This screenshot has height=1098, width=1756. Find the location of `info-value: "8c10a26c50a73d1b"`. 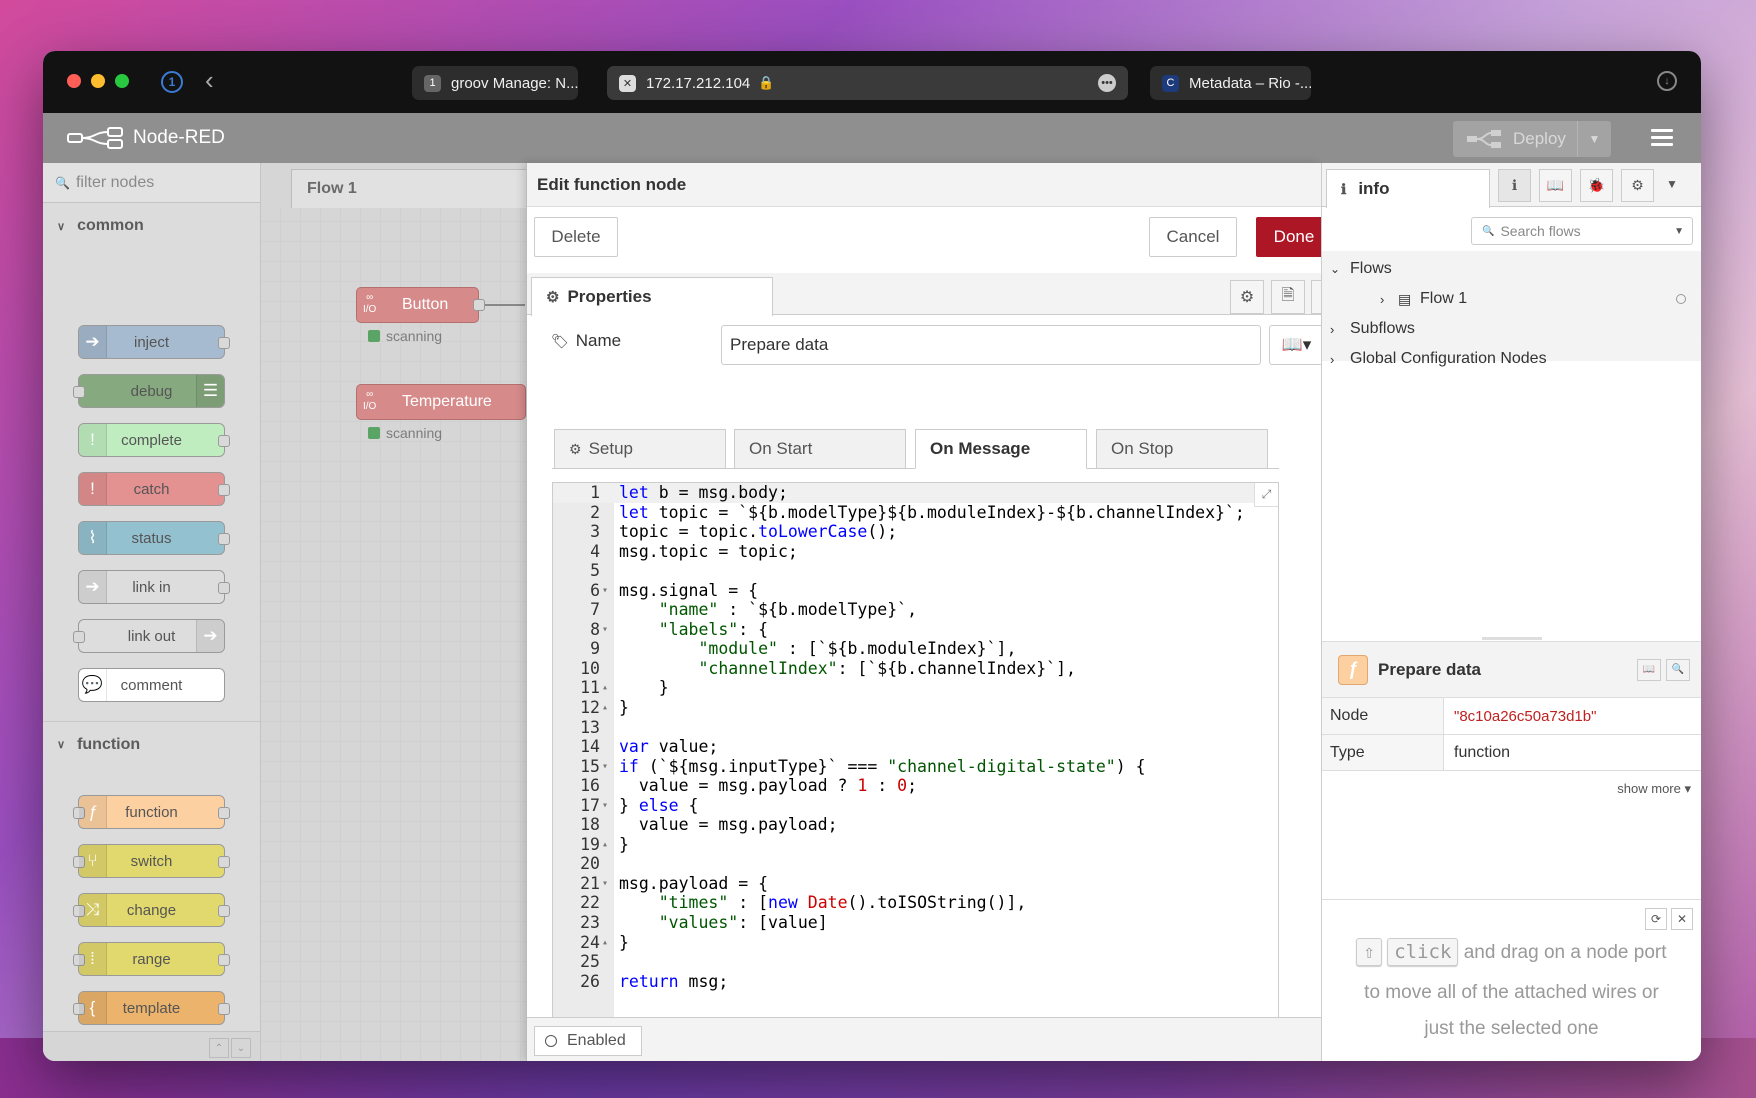

info-value: "8c10a26c50a73d1b" is located at coordinates (1520, 716).